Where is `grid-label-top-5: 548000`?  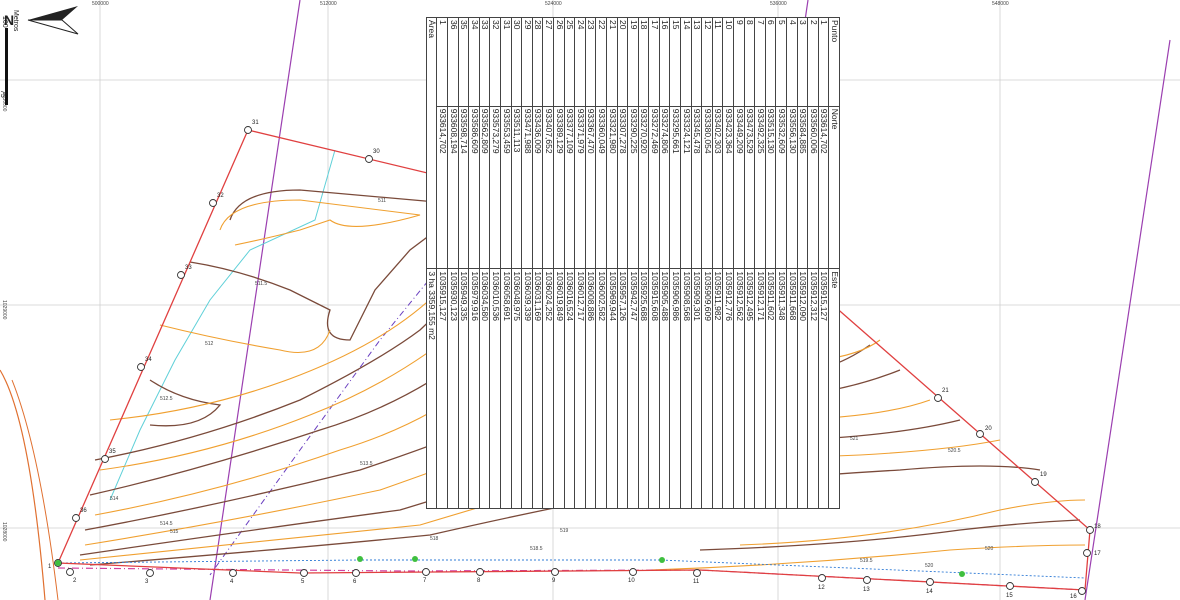 grid-label-top-5: 548000 is located at coordinates (1000, 4).